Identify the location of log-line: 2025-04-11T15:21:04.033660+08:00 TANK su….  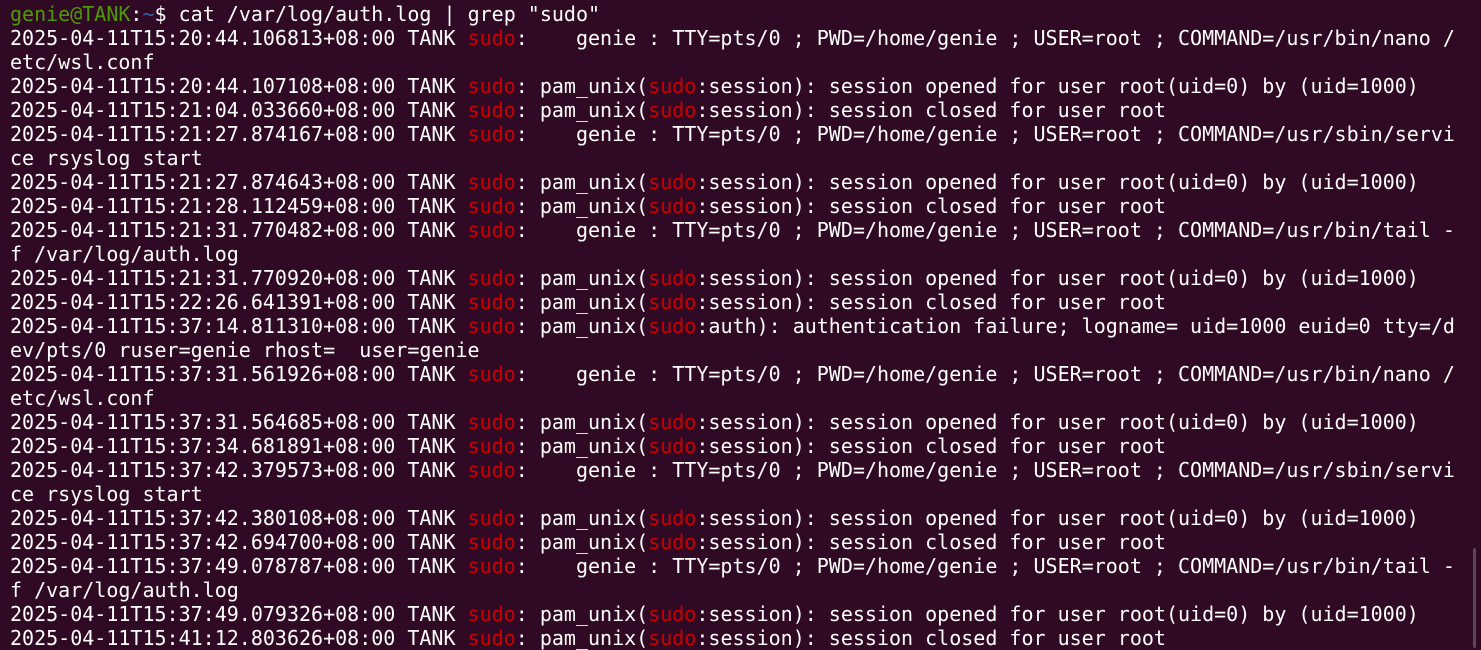
(588, 110).